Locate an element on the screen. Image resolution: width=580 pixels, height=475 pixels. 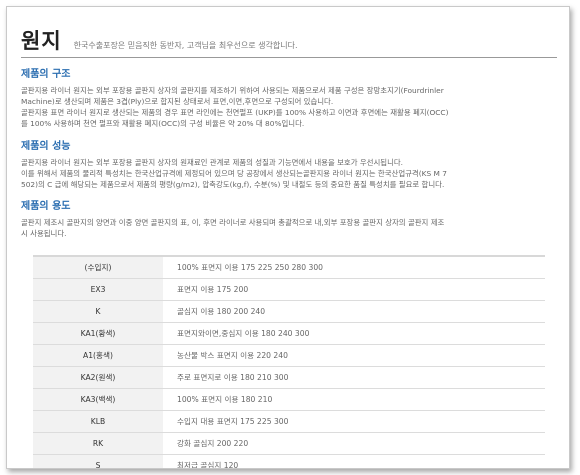
section-heading: 제품의 용도 is located at coordinates (46, 206).